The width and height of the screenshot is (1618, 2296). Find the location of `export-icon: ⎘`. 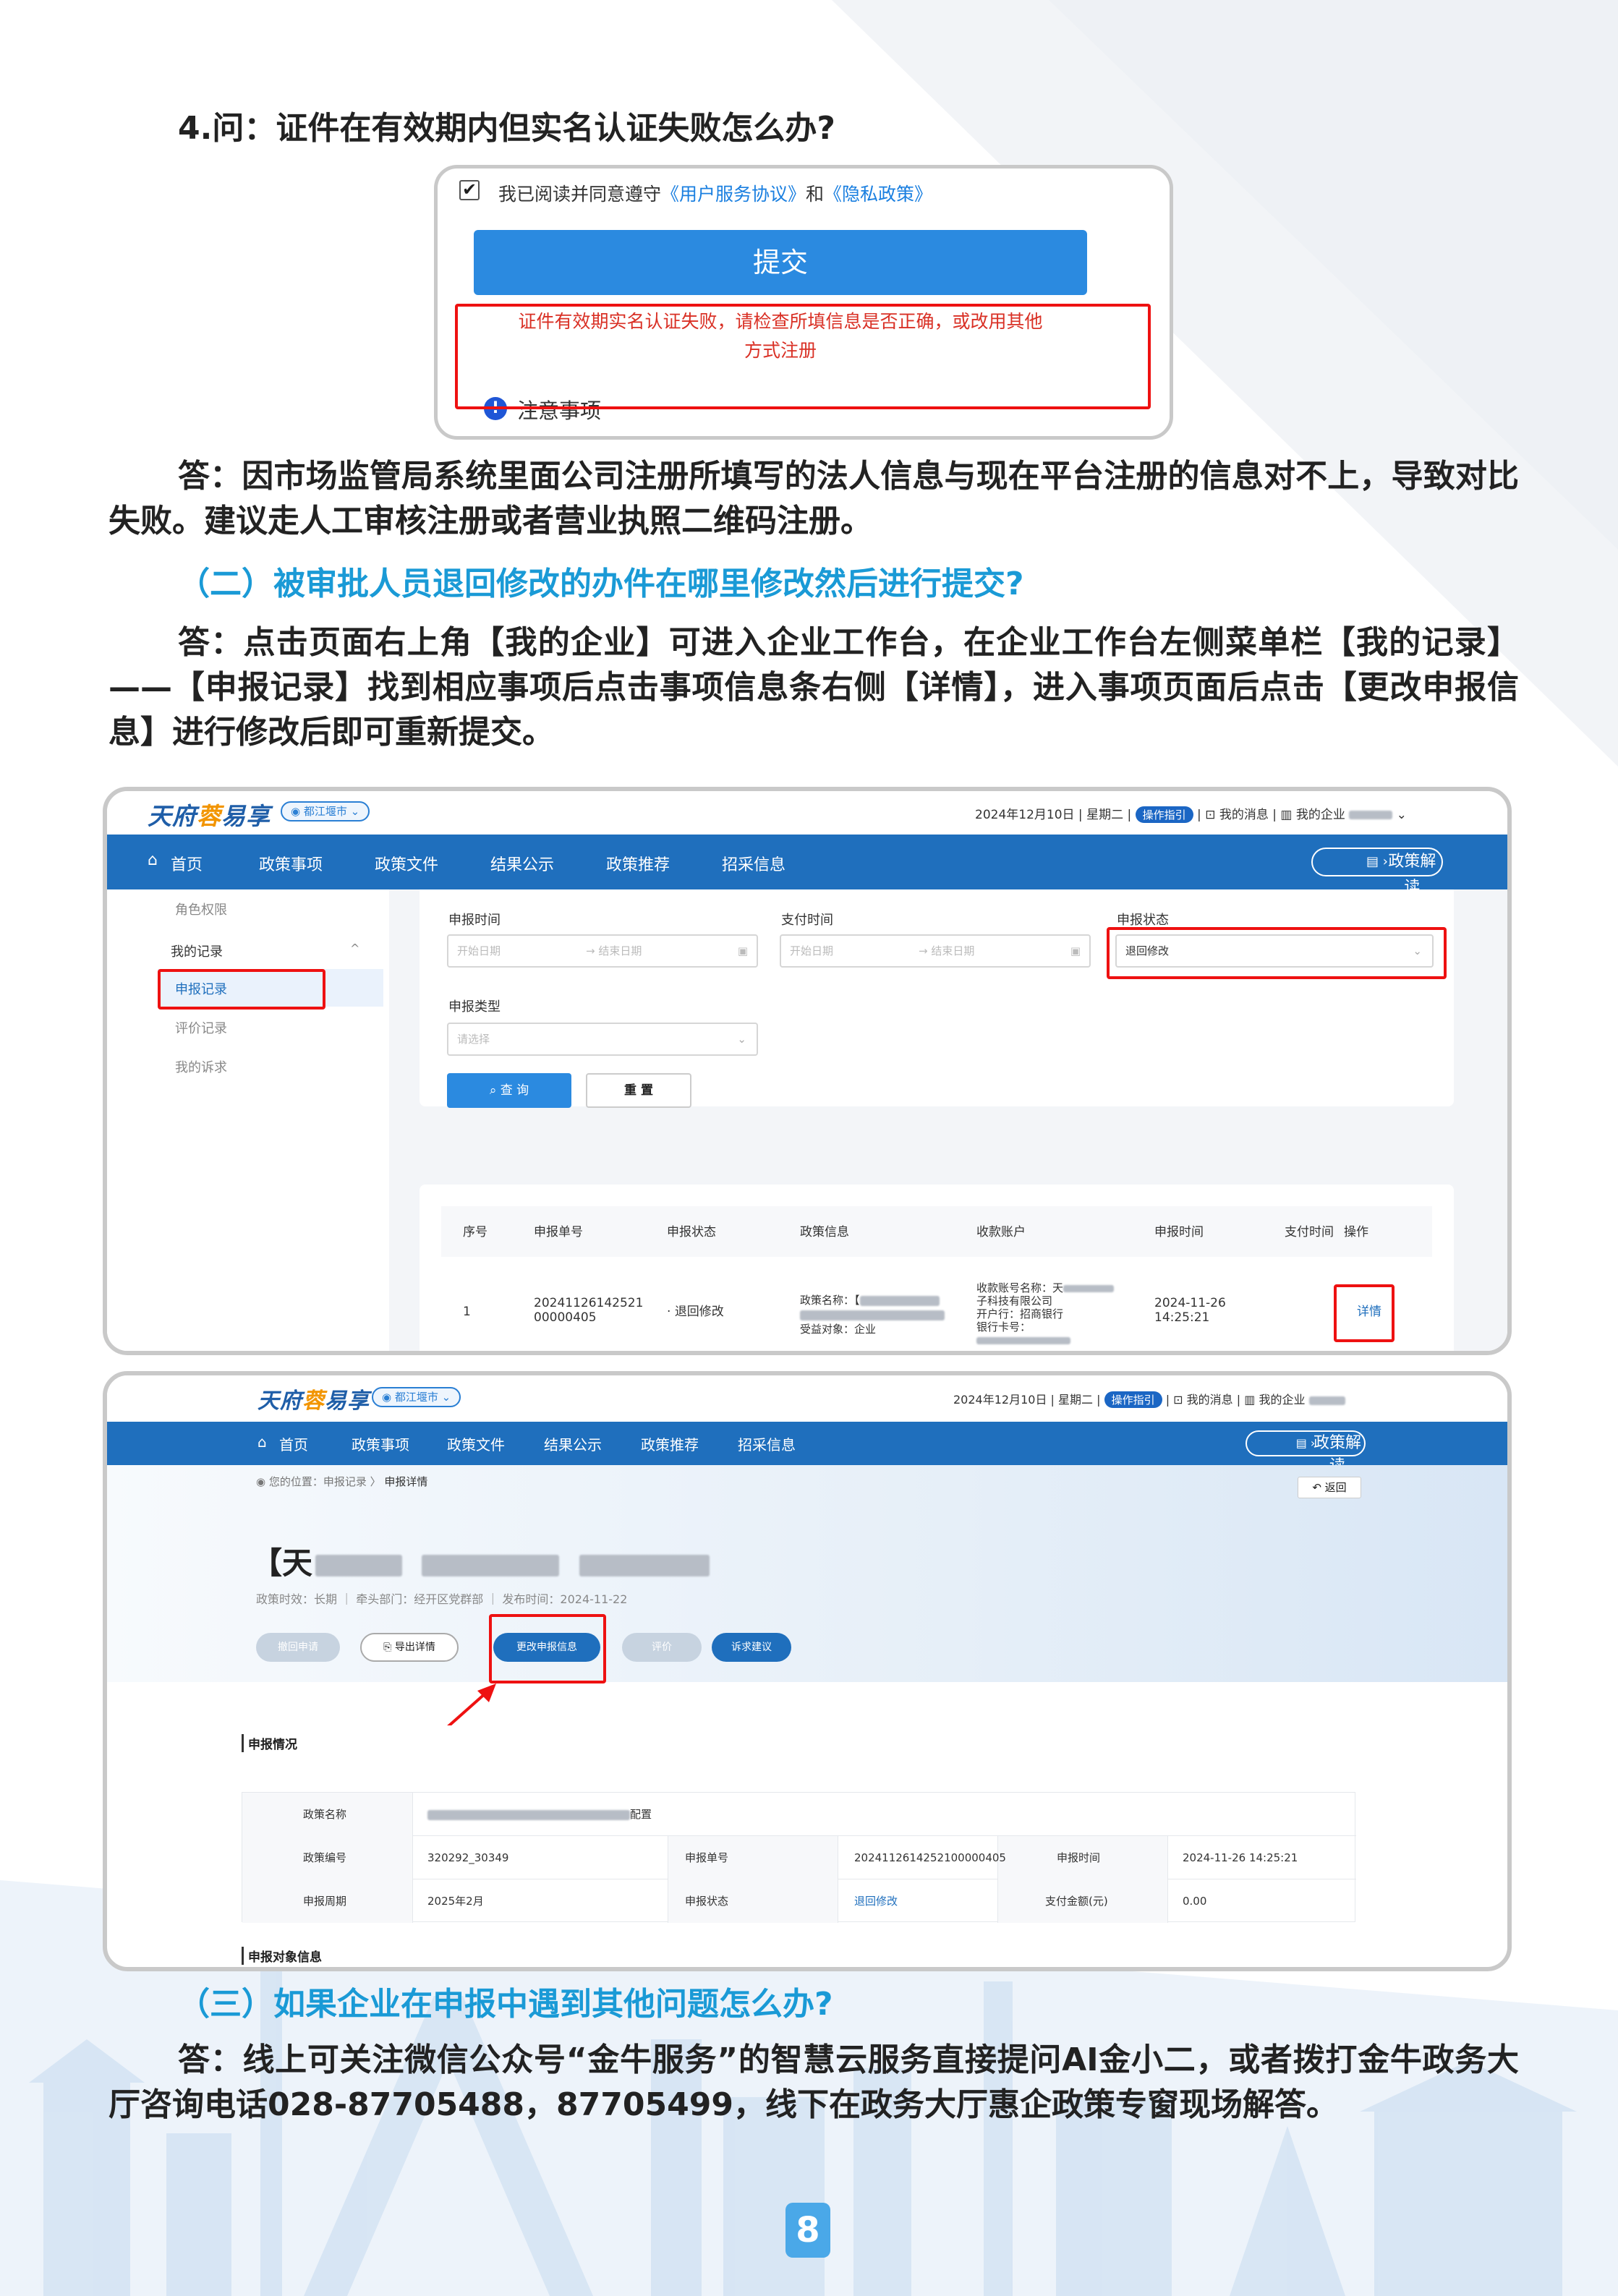

export-icon: ⎘ is located at coordinates (387, 1647).